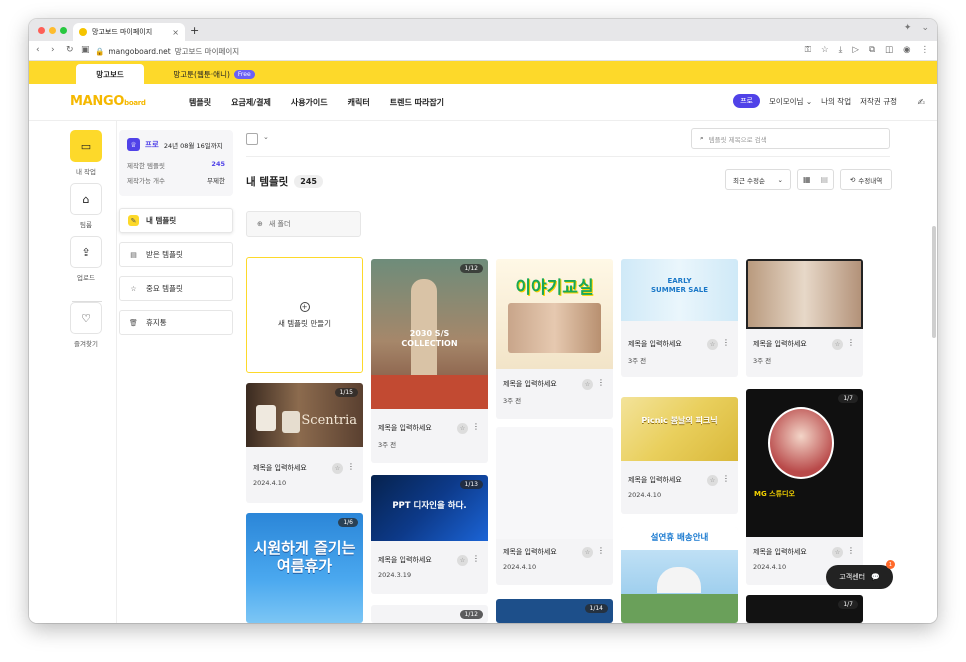  I want to click on sort-select: 최근 수정순 ⌄, so click(758, 179).